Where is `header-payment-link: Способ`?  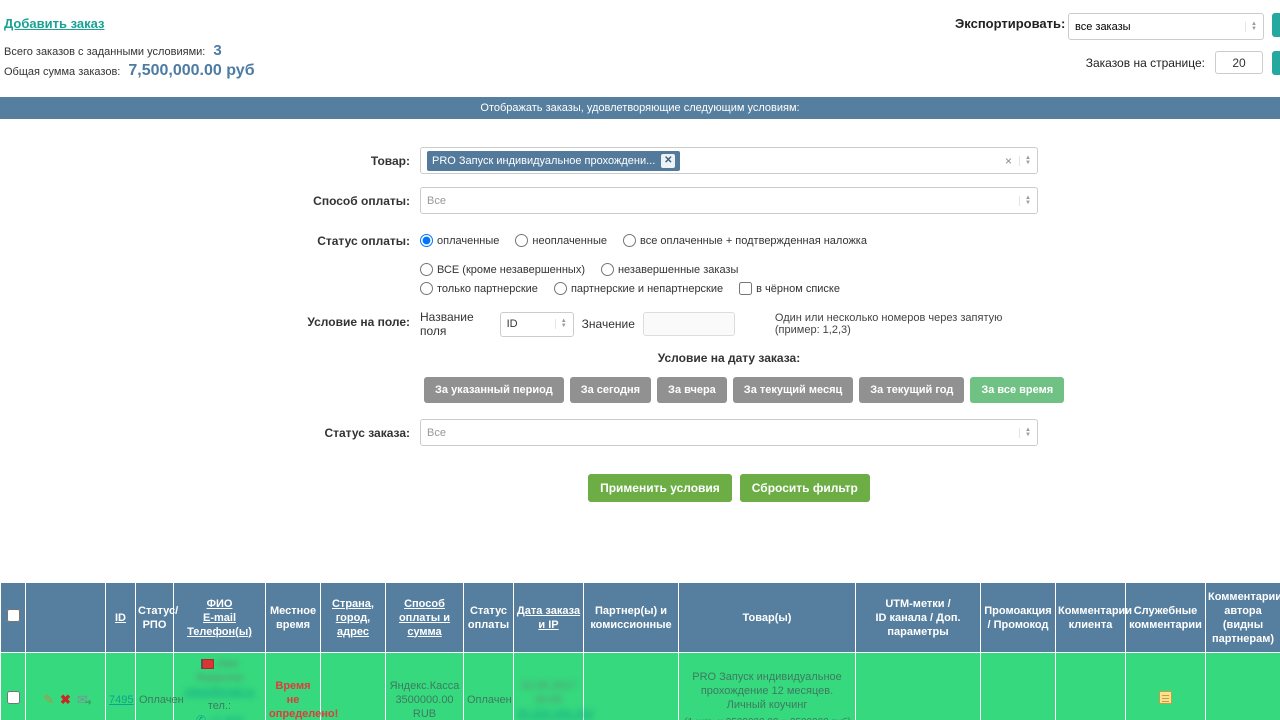 header-payment-link: Способ is located at coordinates (424, 604).